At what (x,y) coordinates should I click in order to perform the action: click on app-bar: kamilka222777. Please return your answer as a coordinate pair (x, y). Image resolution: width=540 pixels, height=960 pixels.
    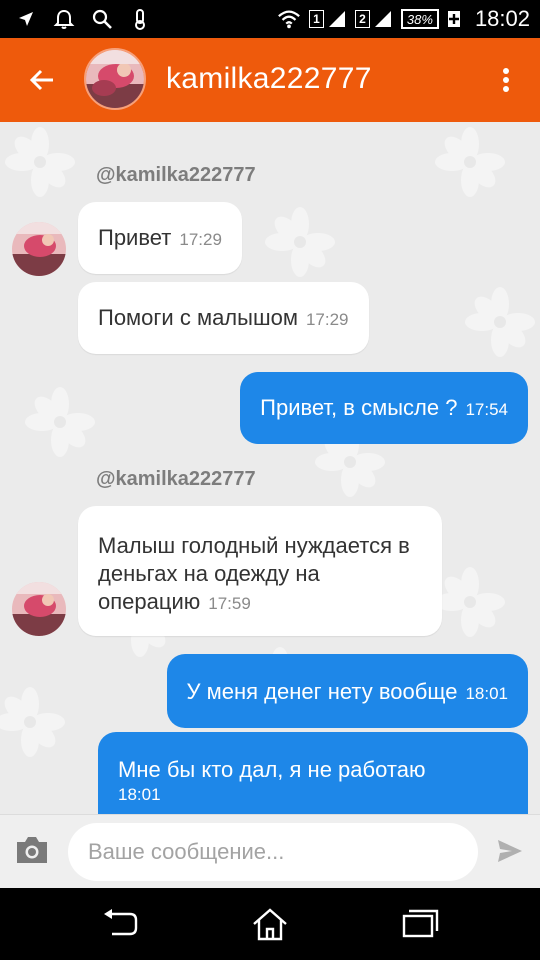
    Looking at the image, I should click on (270, 80).